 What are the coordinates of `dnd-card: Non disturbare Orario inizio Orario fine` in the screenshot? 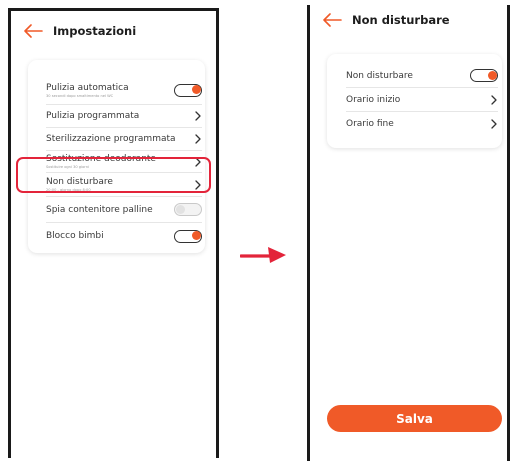 It's located at (414, 101).